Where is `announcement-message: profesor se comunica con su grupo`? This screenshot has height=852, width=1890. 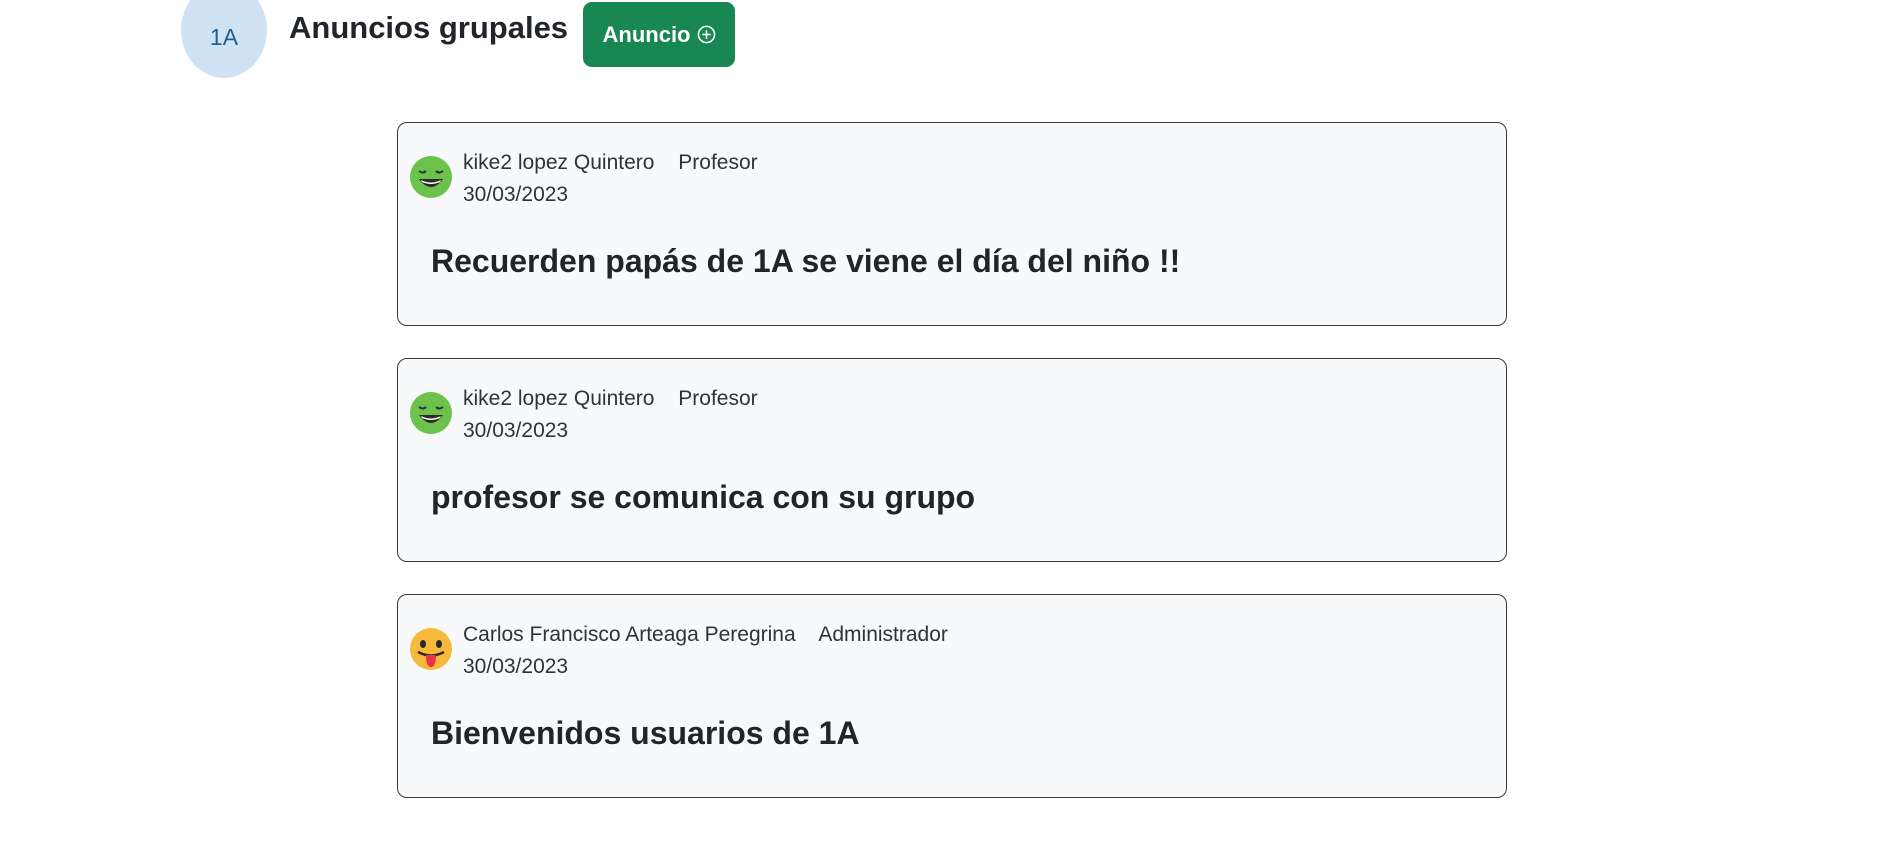
announcement-message: profesor se comunica con su grupo is located at coordinates (703, 497).